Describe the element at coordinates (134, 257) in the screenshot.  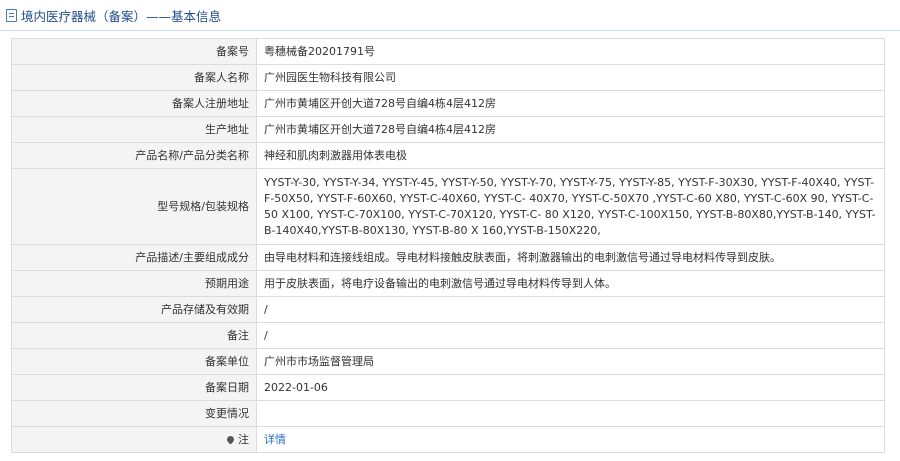
I see `row-label: 产品描述/主要组成成分` at that location.